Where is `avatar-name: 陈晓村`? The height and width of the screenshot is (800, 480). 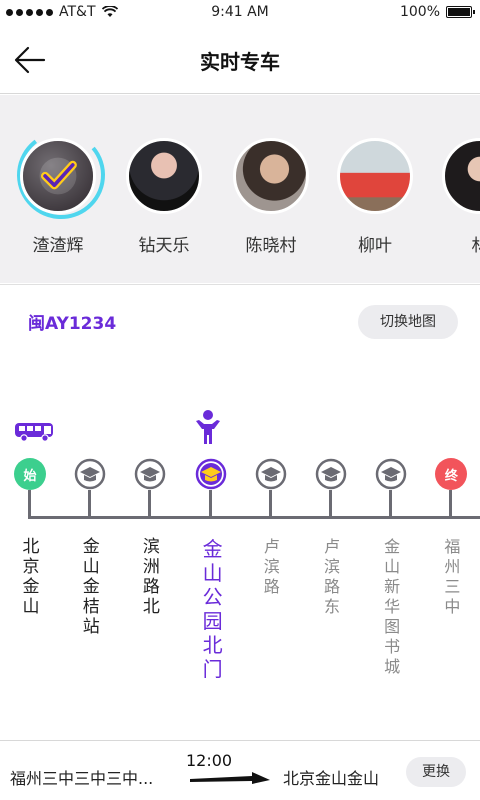 avatar-name: 陈晓村 is located at coordinates (271, 246).